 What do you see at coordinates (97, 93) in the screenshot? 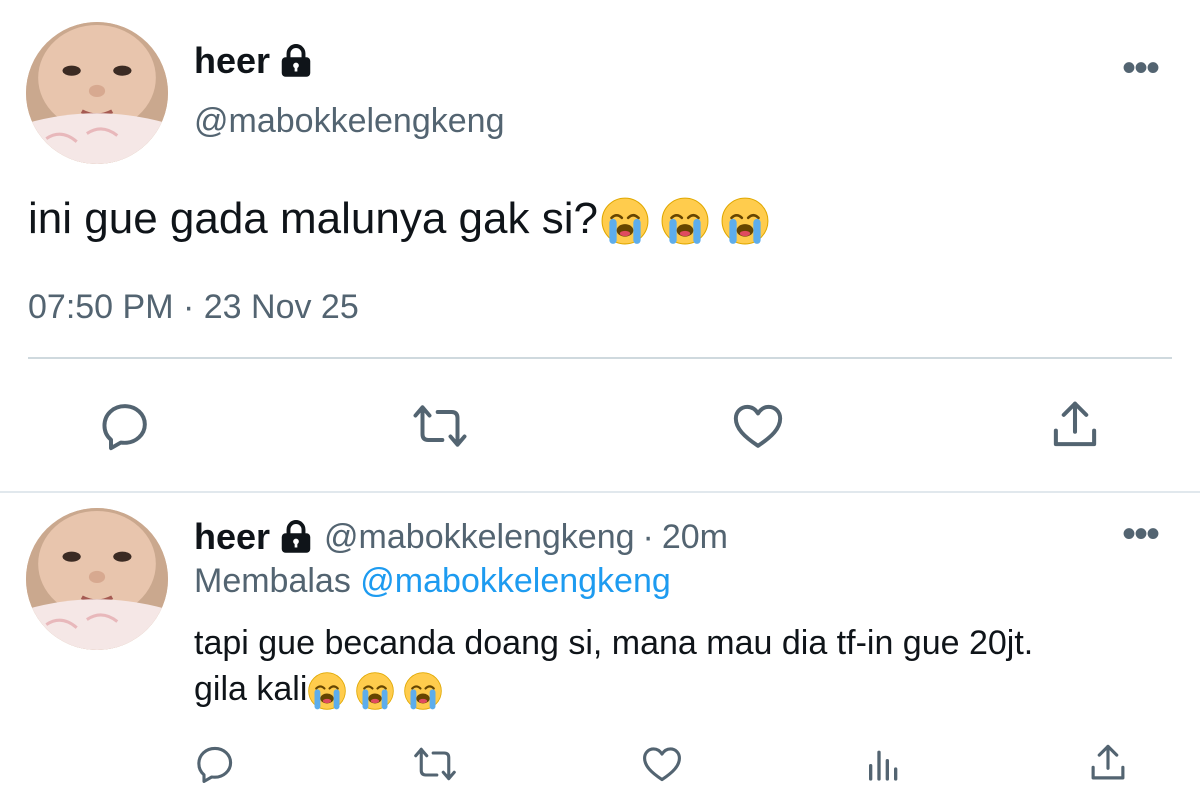
I see `avatar` at bounding box center [97, 93].